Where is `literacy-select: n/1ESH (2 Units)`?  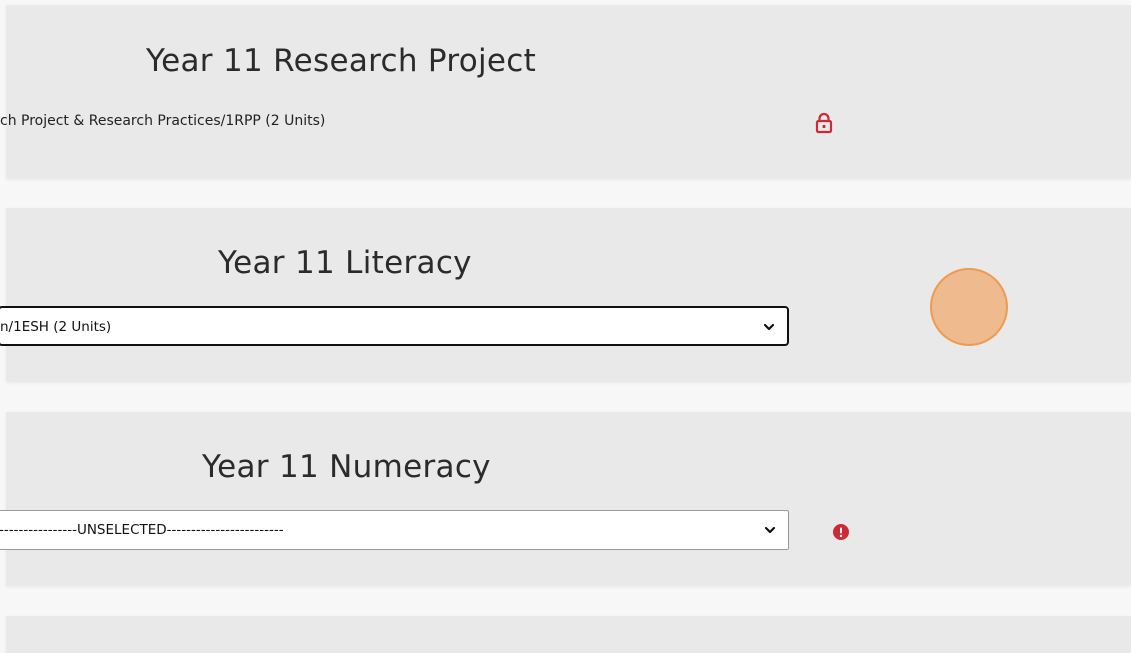 literacy-select: n/1ESH (2 Units) is located at coordinates (394, 326).